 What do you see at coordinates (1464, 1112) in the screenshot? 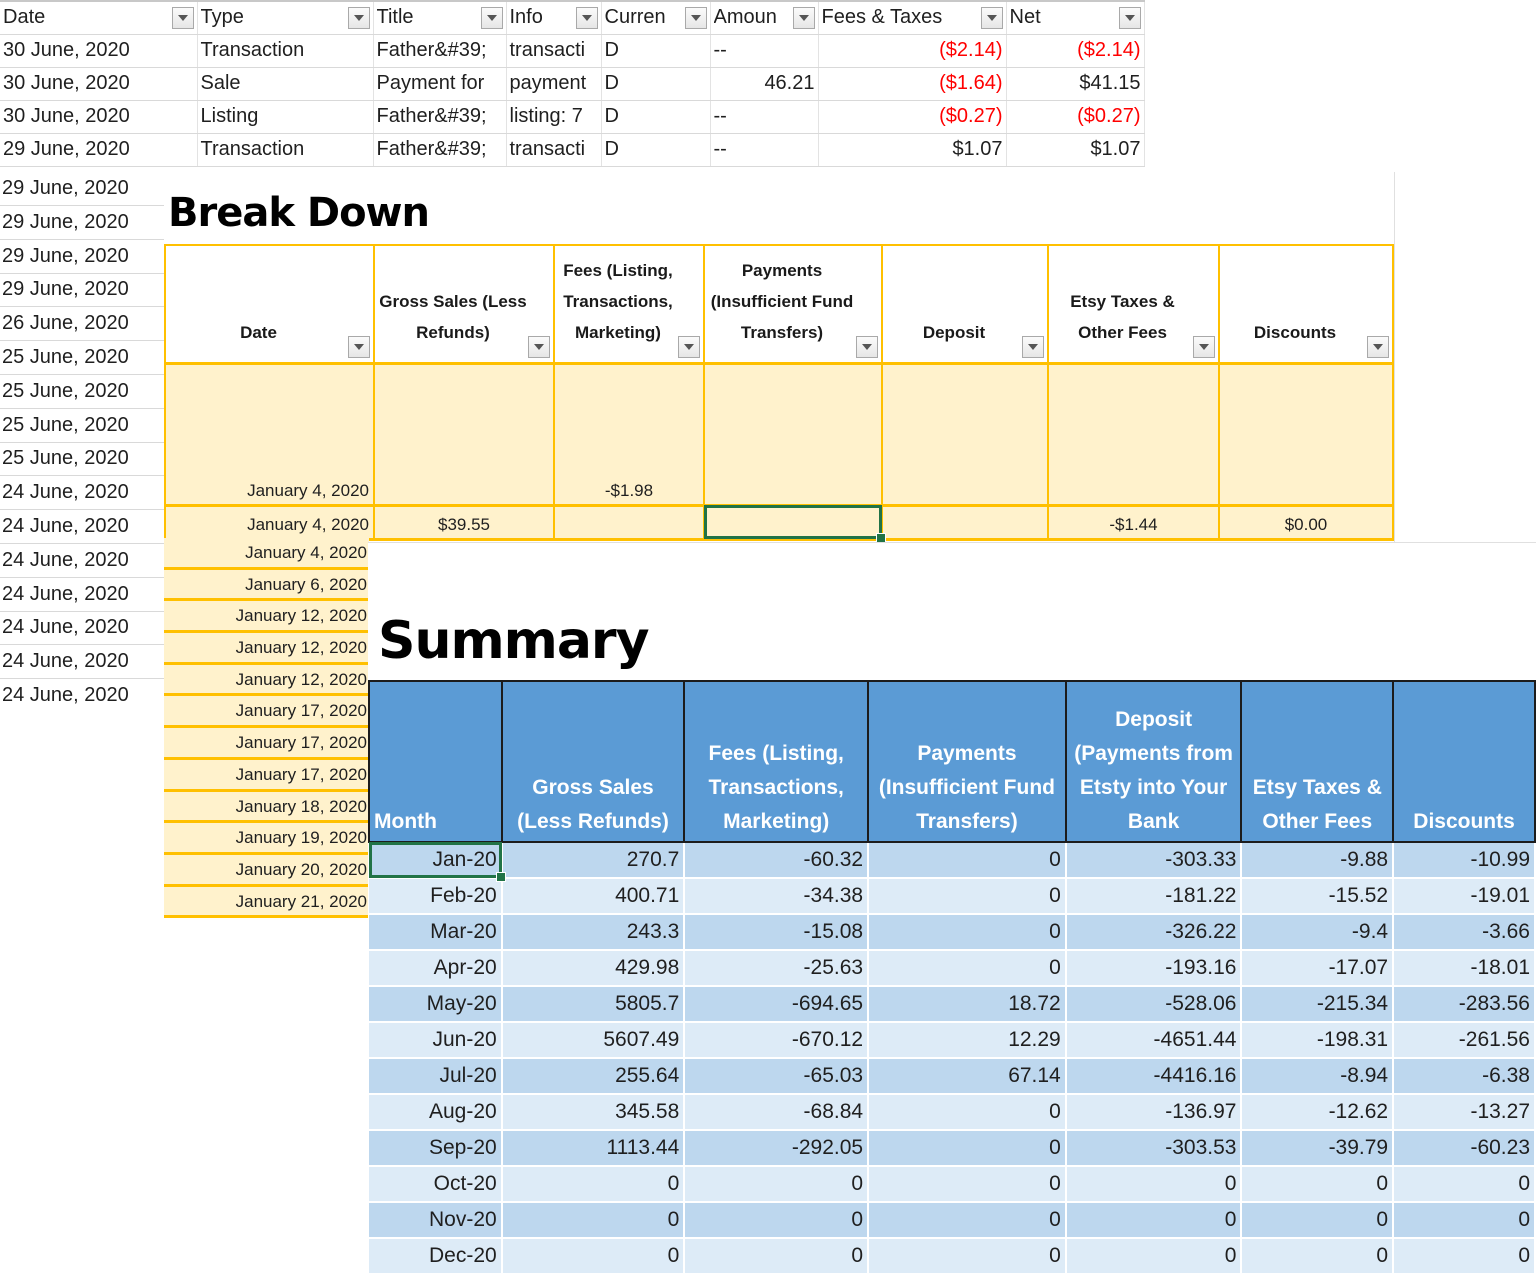
I see `cell-value: -13.27` at bounding box center [1464, 1112].